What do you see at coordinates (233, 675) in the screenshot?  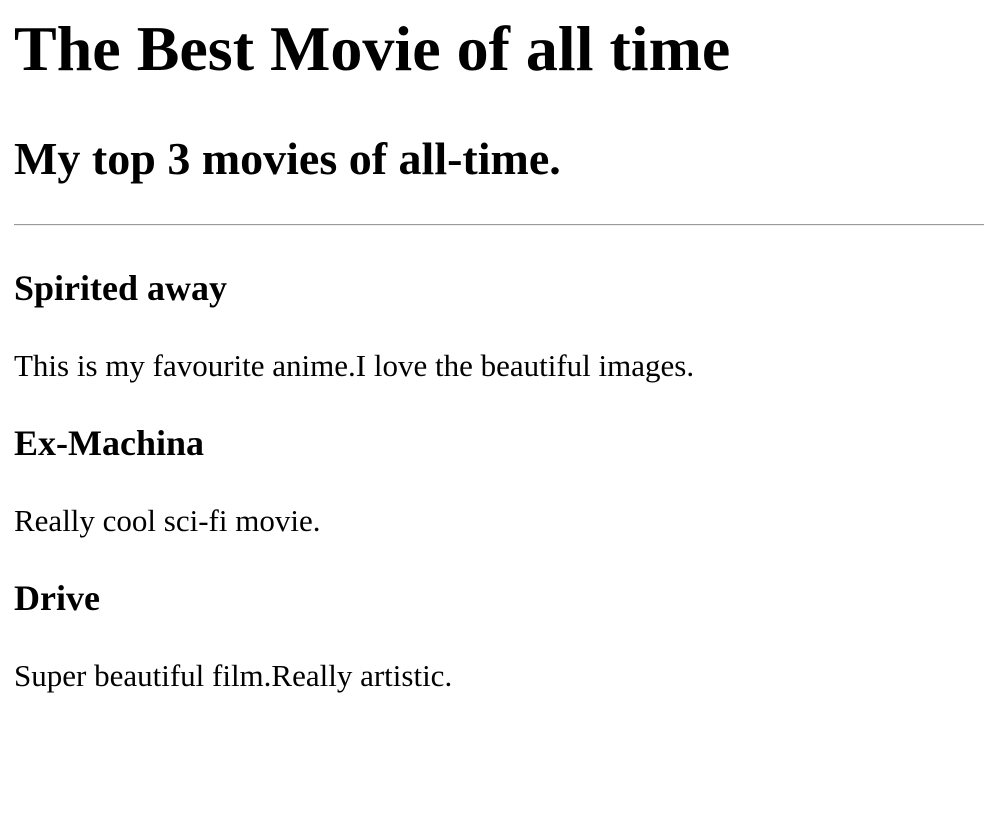 I see `movie-description-drive: Super beautiful film.Really artistic.` at bounding box center [233, 675].